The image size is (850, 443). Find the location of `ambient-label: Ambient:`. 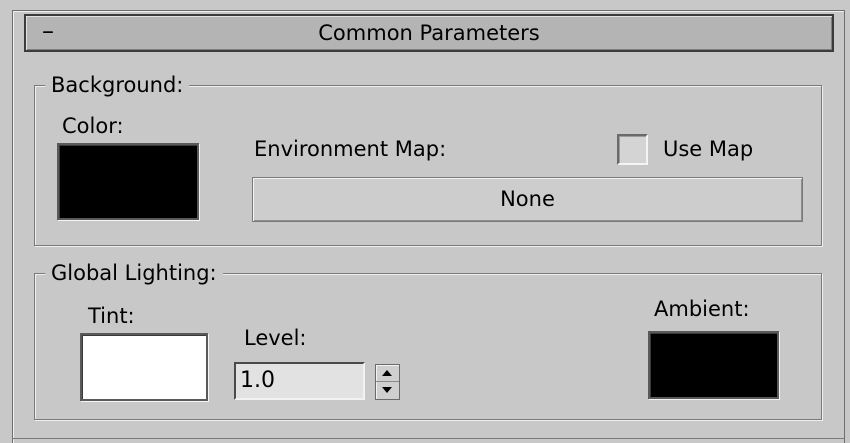

ambient-label: Ambient: is located at coordinates (702, 309).